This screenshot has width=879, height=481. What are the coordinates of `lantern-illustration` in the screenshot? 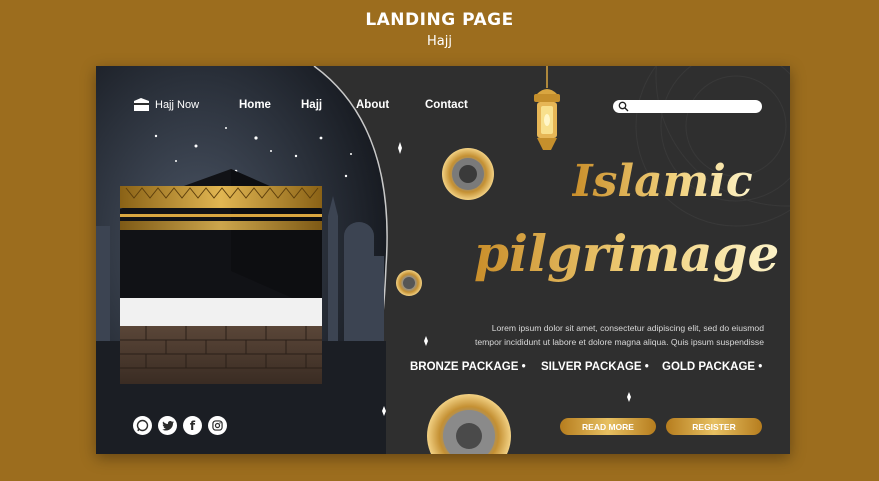 It's located at (547, 108).